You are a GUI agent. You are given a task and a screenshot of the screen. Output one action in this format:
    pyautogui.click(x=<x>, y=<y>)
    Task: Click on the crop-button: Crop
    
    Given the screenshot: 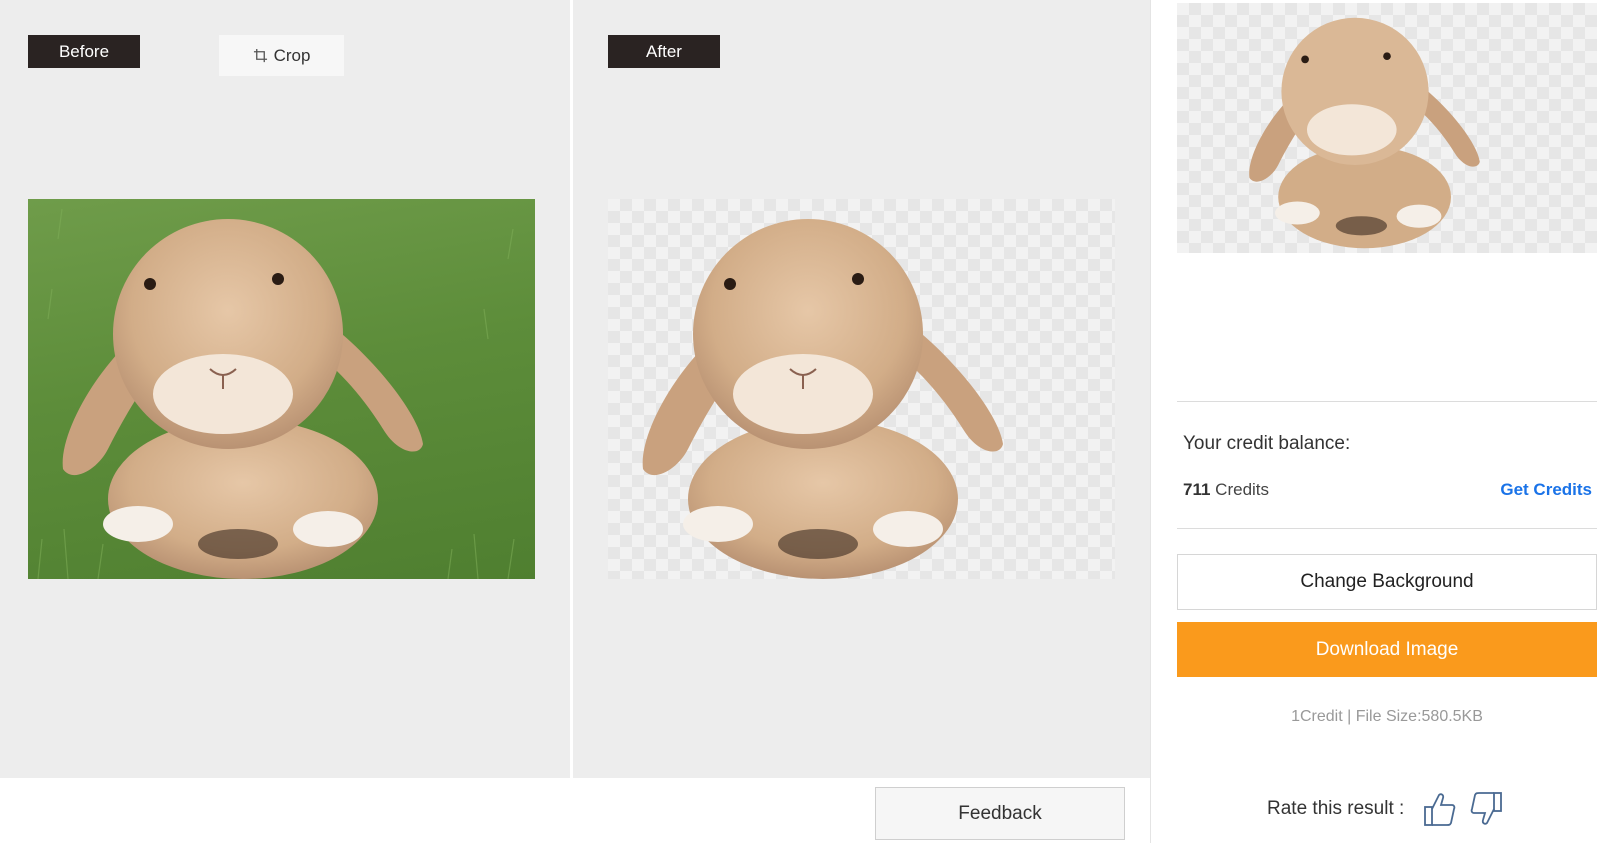 What is the action you would take?
    pyautogui.click(x=281, y=55)
    